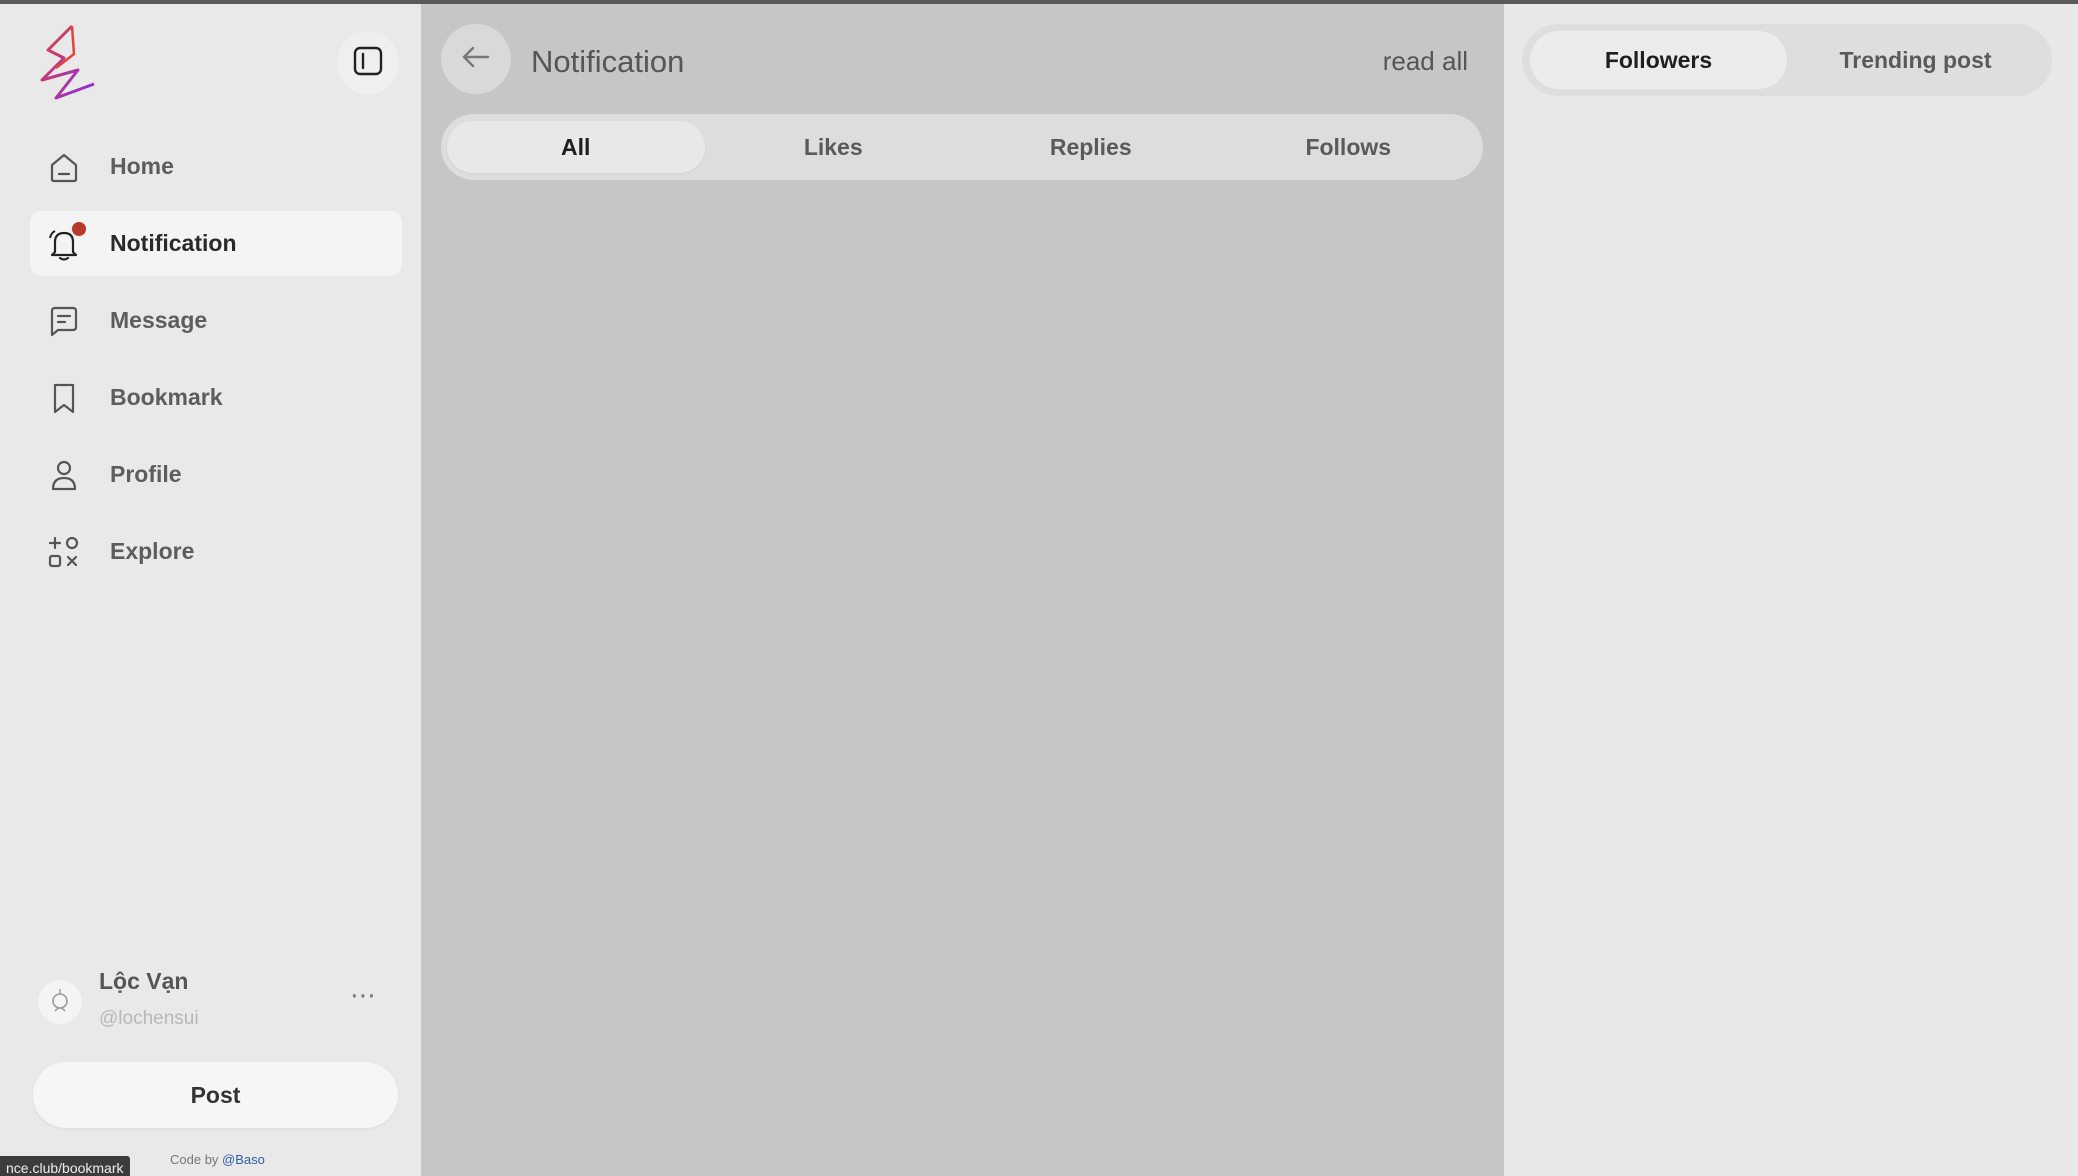  Describe the element at coordinates (173, 243) in the screenshot. I see `sidebar-item-label: Notification` at that location.